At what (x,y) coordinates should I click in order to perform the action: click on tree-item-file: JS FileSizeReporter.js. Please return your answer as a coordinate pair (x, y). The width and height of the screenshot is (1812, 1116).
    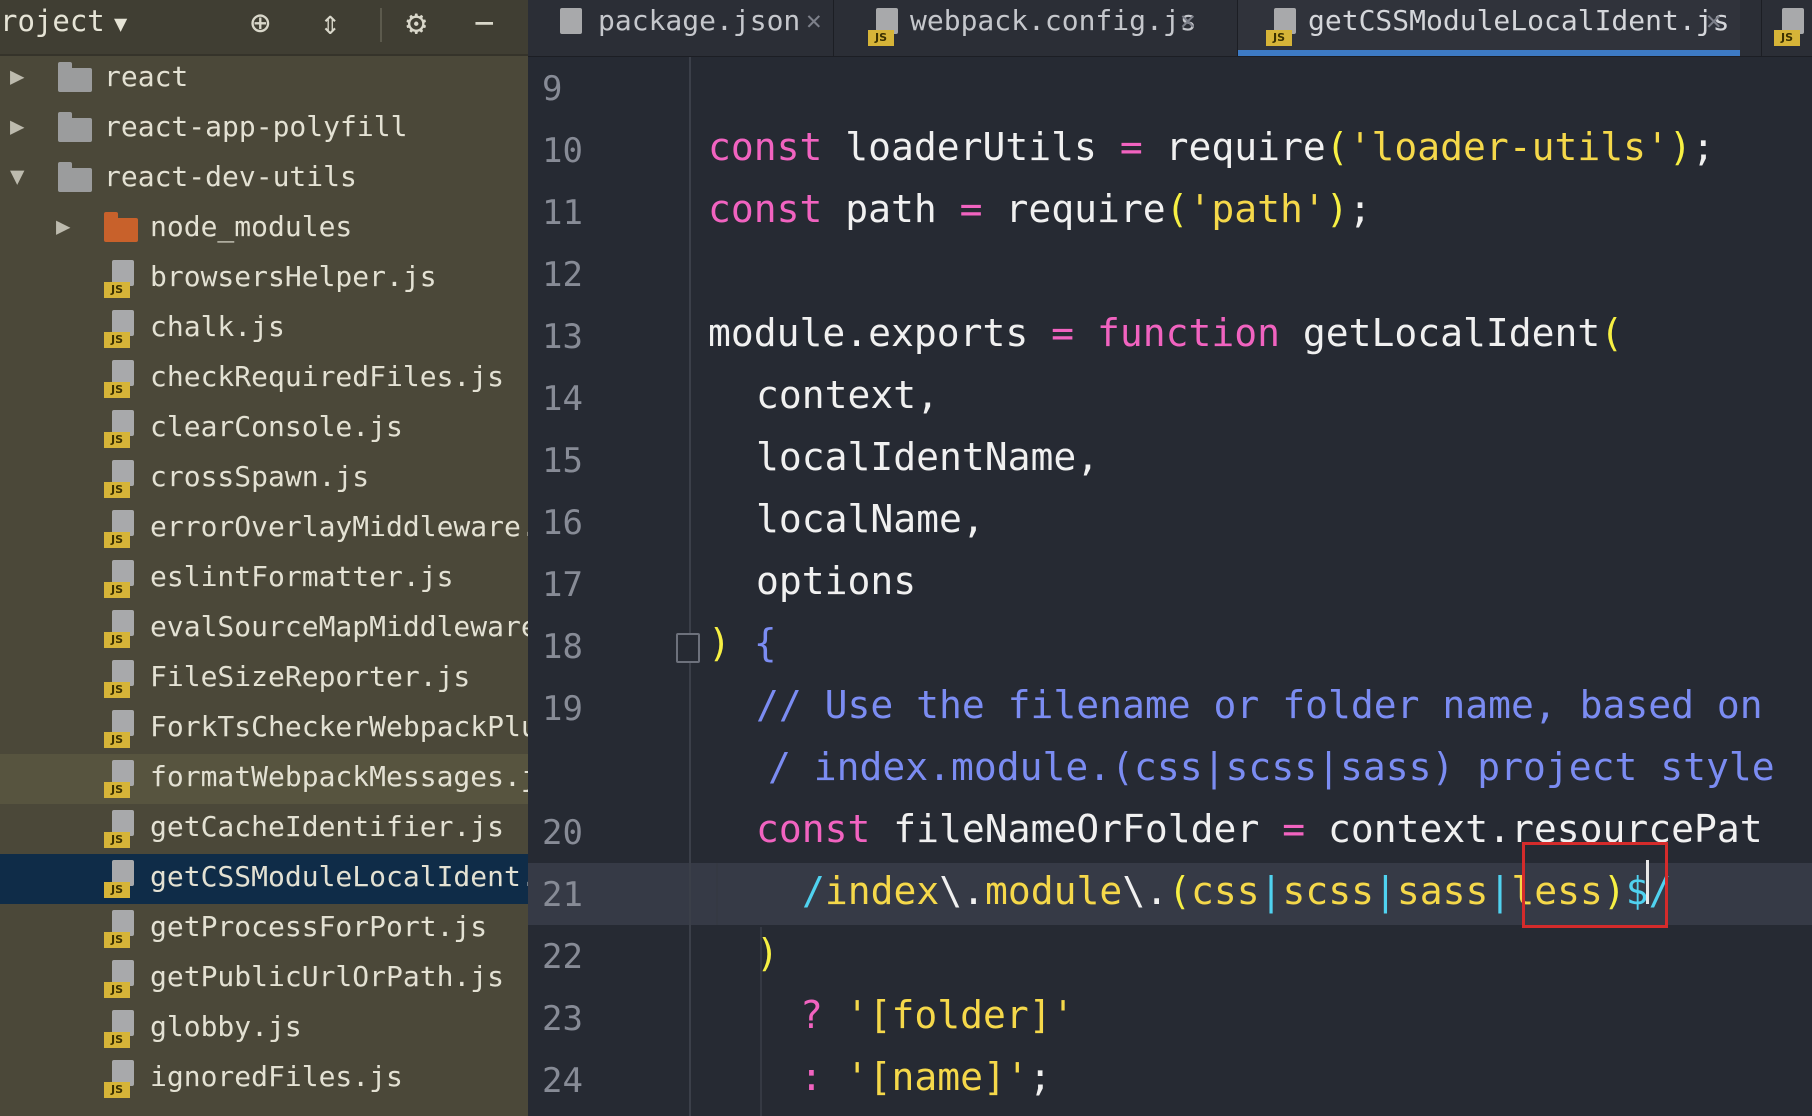
    Looking at the image, I should click on (264, 679).